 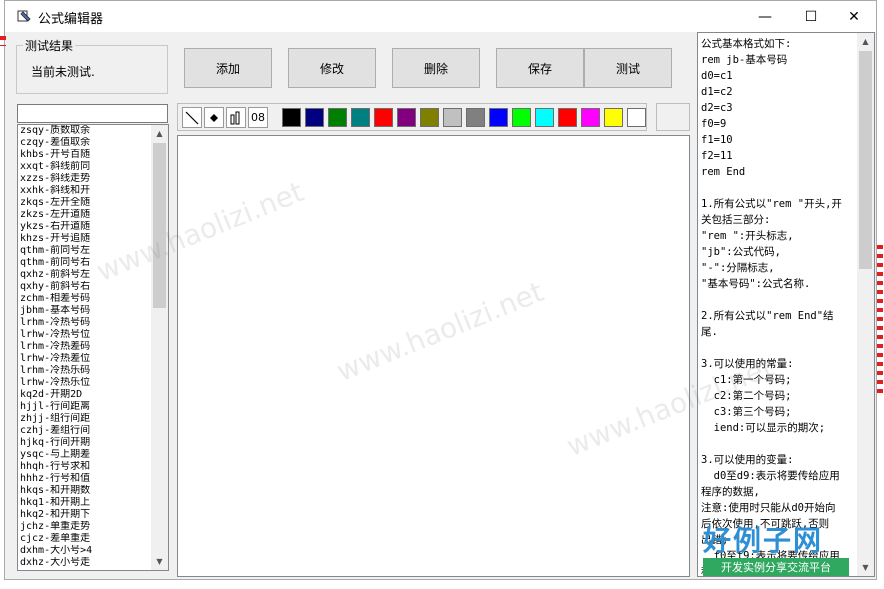 I want to click on formula-list-item: hjjl-行间距离, so click(x=85, y=407).